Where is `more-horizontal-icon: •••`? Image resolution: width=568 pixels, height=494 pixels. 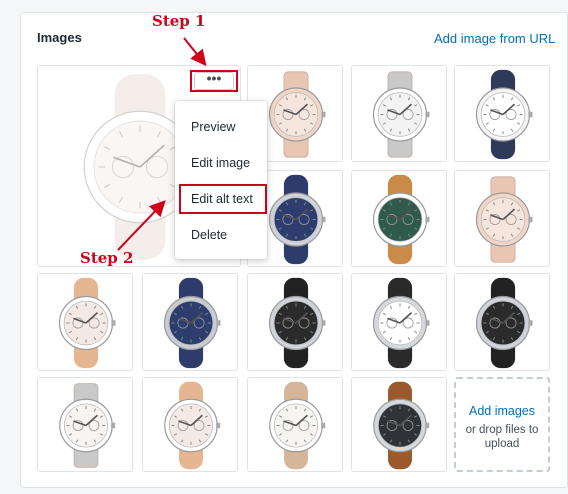
more-horizontal-icon: ••• is located at coordinates (214, 78).